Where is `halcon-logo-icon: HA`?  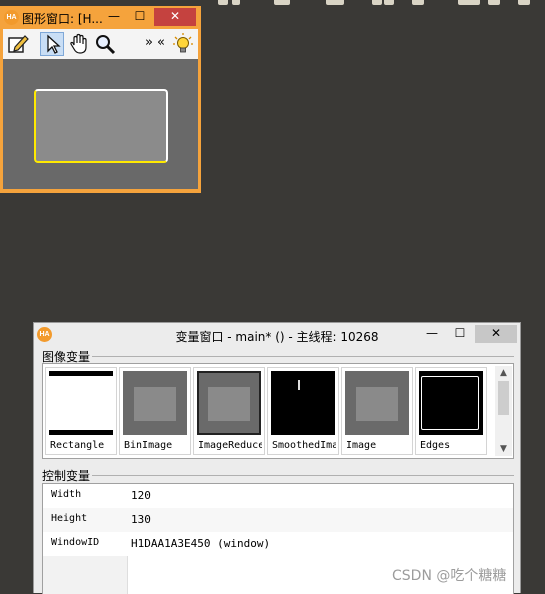 halcon-logo-icon: HA is located at coordinates (11, 17).